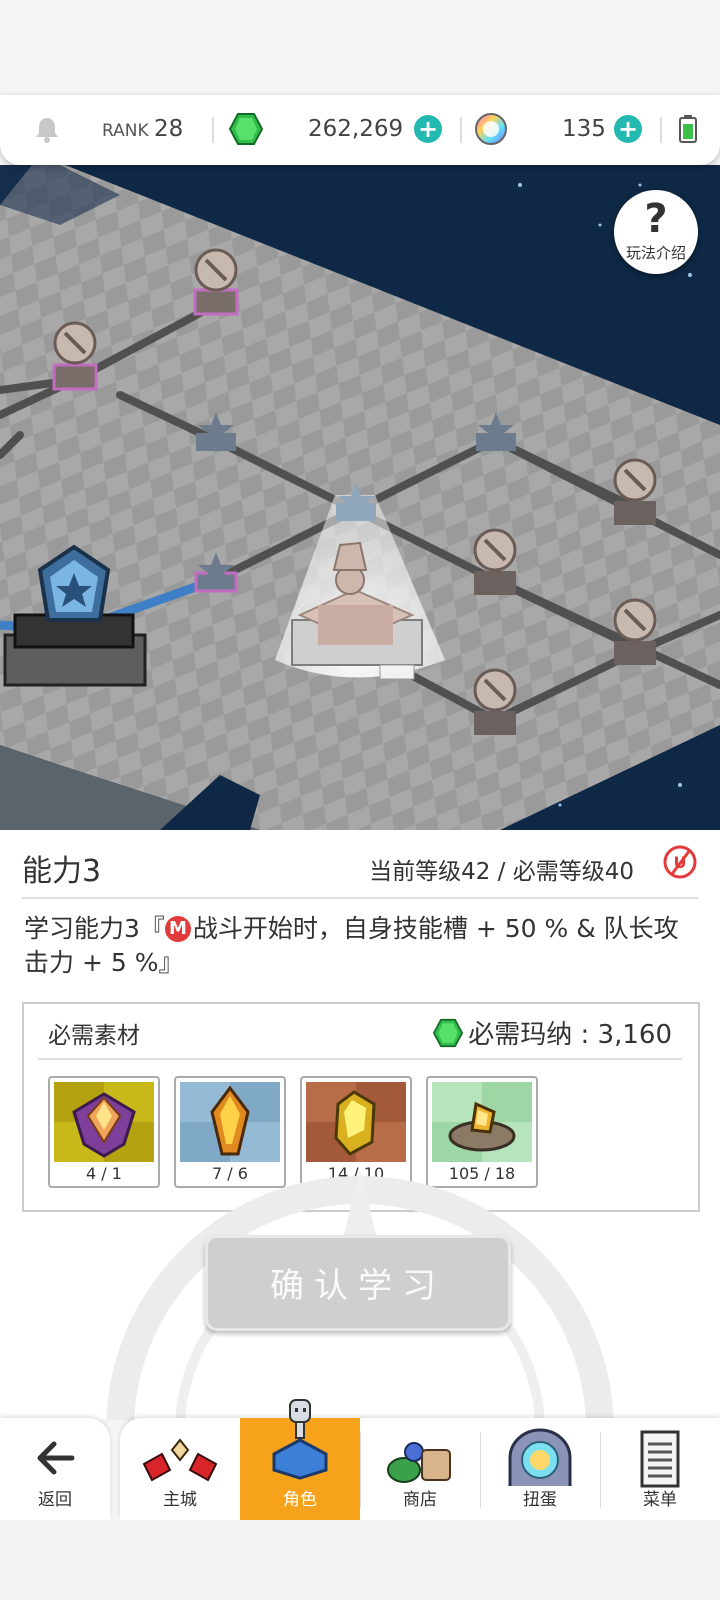 The width and height of the screenshot is (720, 1600). What do you see at coordinates (680, 862) in the screenshot?
I see `no-prohibited-icon: U` at bounding box center [680, 862].